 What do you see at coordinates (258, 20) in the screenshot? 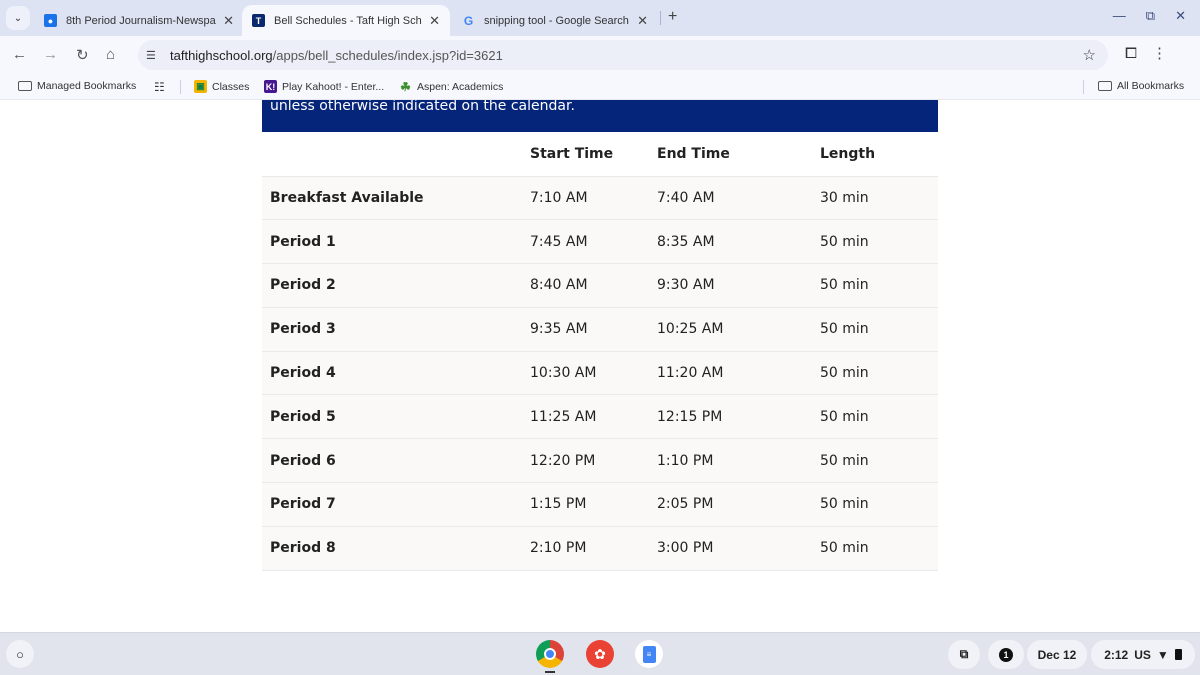
I see `taft-logo-icon: T` at bounding box center [258, 20].